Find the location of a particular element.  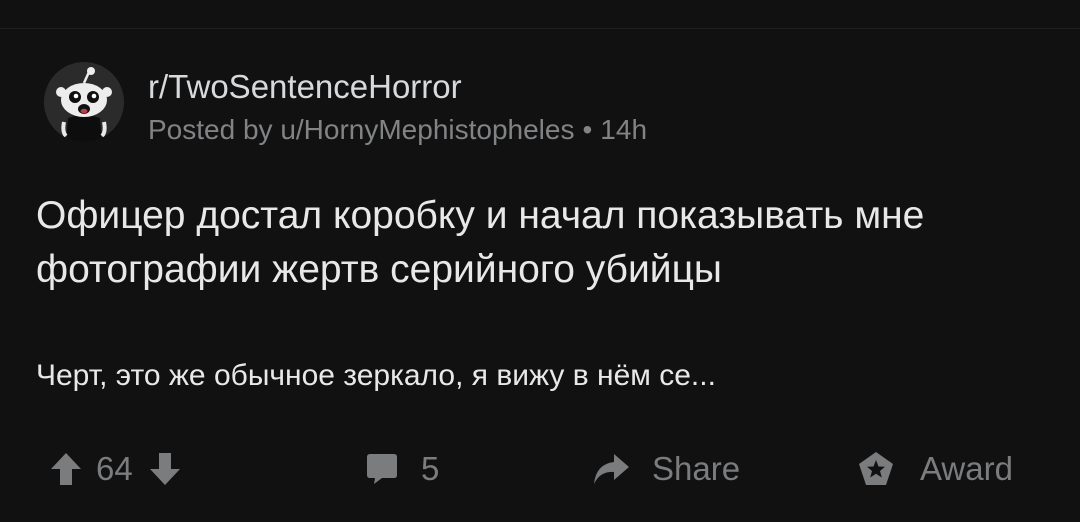

author-link: u/HornyMephistopheles is located at coordinates (427, 129).